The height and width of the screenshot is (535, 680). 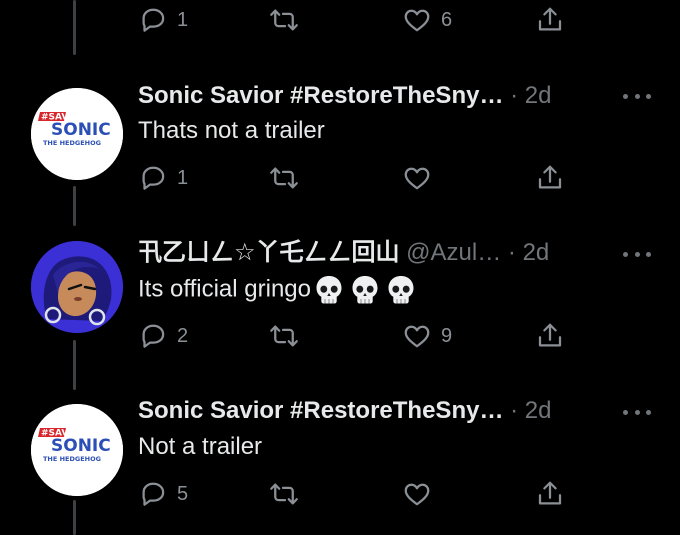 I want to click on display-name: 卂乙ㄩㄥ☆丫乇ㄥㄥ回山, so click(x=269, y=252).